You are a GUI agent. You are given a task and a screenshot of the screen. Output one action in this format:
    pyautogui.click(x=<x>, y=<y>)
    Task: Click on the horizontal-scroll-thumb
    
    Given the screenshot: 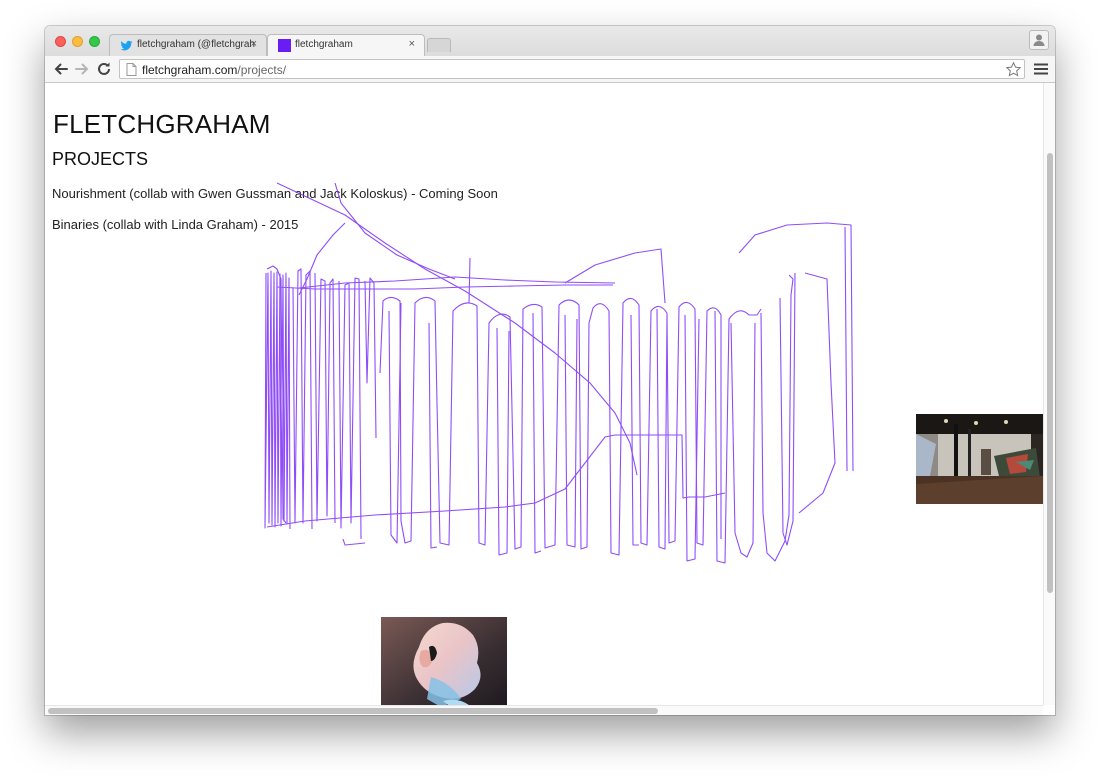 What is the action you would take?
    pyautogui.click(x=353, y=711)
    